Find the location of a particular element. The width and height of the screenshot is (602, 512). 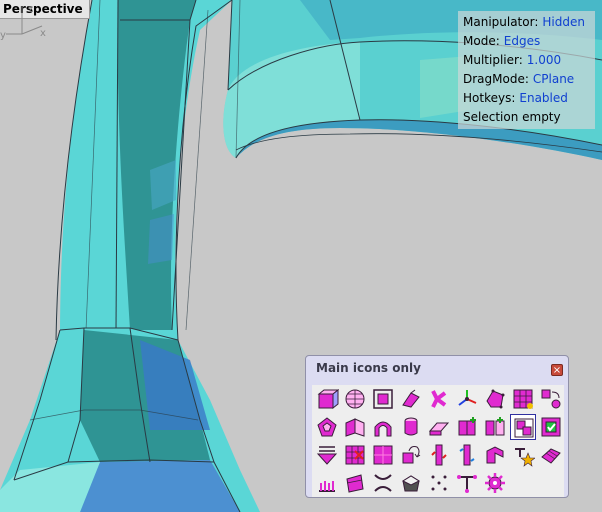

hud-row-multiplier: Multiplier: 1.000 is located at coordinates (529, 60).